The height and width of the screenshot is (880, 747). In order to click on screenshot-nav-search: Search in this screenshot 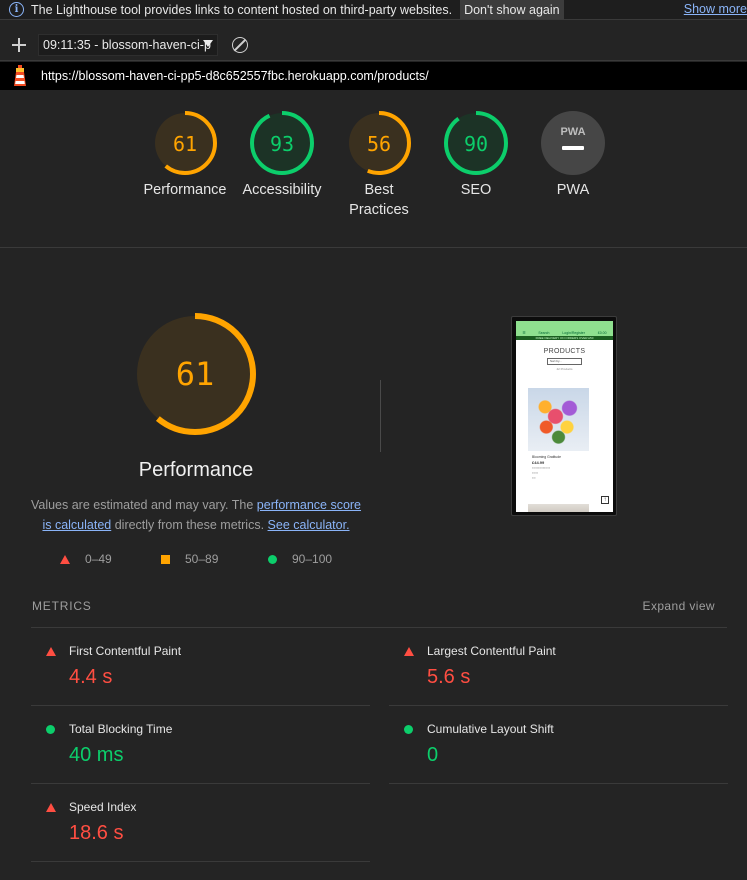, I will do `click(544, 333)`.